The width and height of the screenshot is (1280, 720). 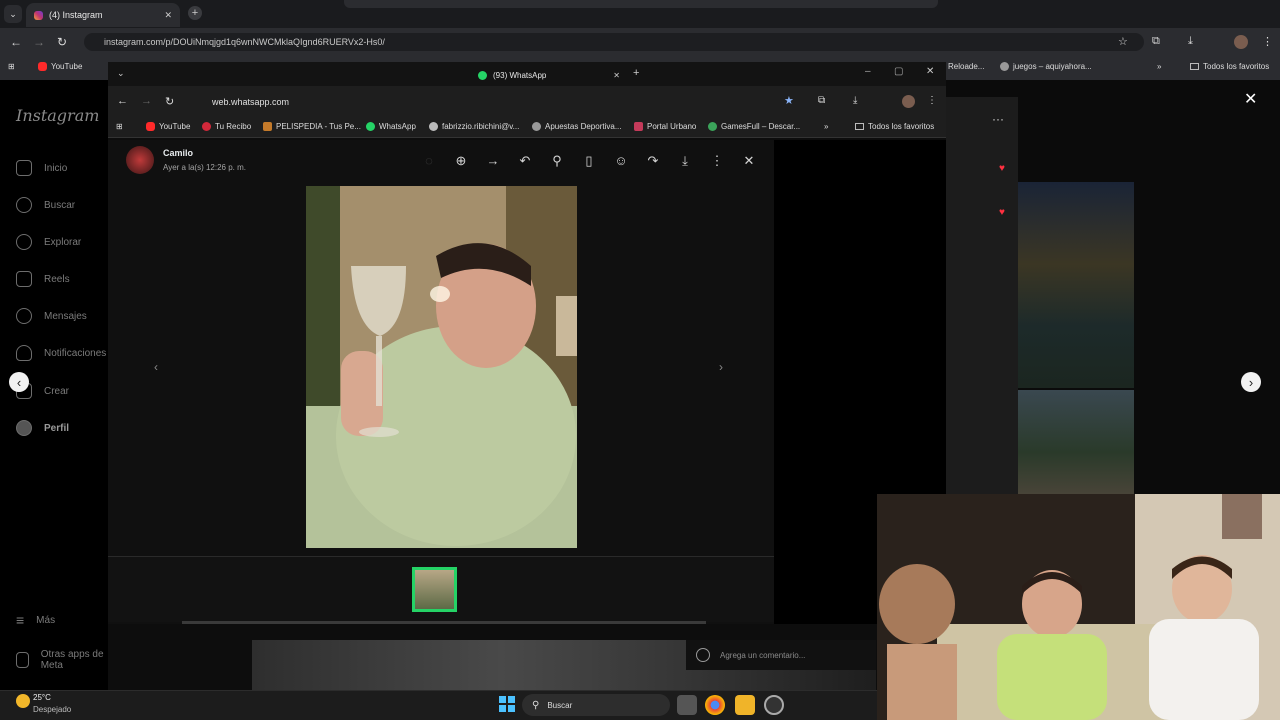 What do you see at coordinates (62, 660) in the screenshot?
I see `nav-other-apps: Otras apps de Meta` at bounding box center [62, 660].